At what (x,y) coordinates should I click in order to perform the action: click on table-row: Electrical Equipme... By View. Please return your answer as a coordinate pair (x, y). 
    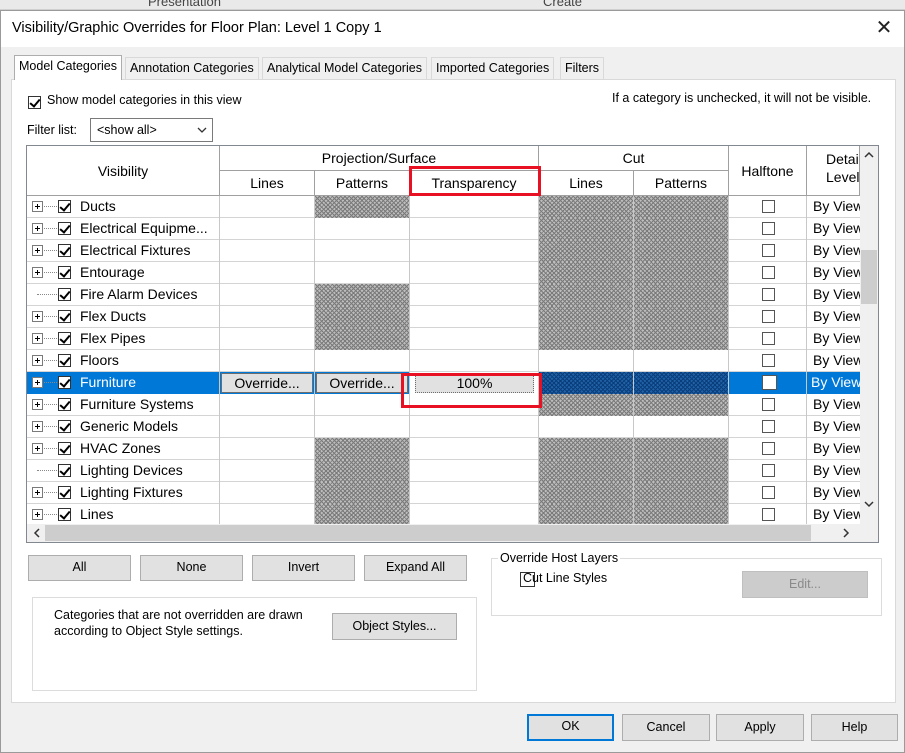
    Looking at the image, I should click on (443, 229).